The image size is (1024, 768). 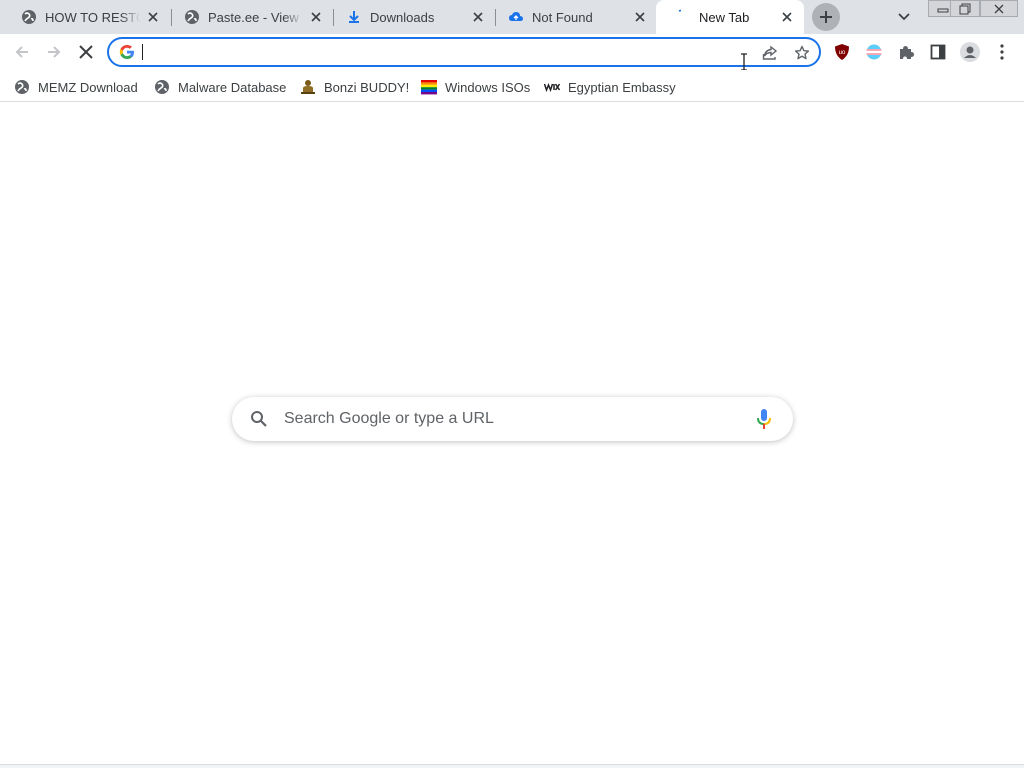 I want to click on arrow-right-icon, so click(x=54, y=52).